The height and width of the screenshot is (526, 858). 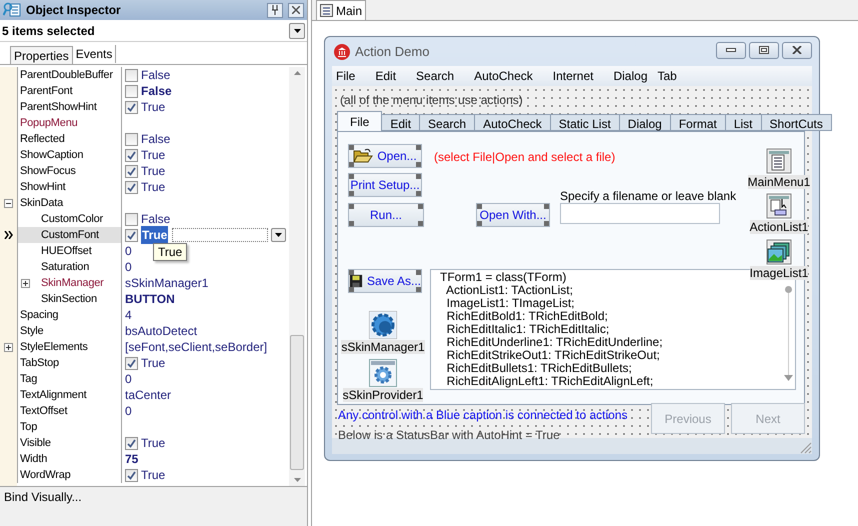 What do you see at coordinates (796, 122) in the screenshot?
I see `tab: ShortCuts` at bounding box center [796, 122].